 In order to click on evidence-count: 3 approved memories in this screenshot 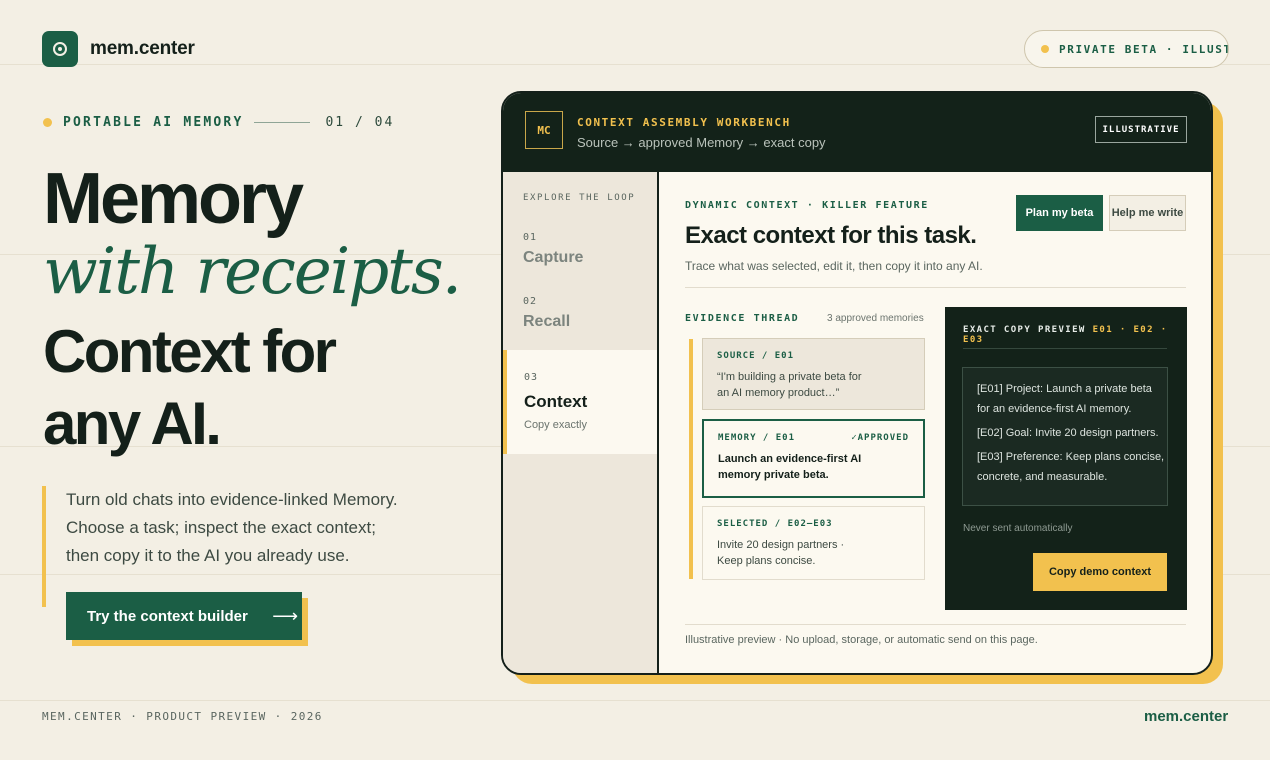, I will do `click(875, 318)`.